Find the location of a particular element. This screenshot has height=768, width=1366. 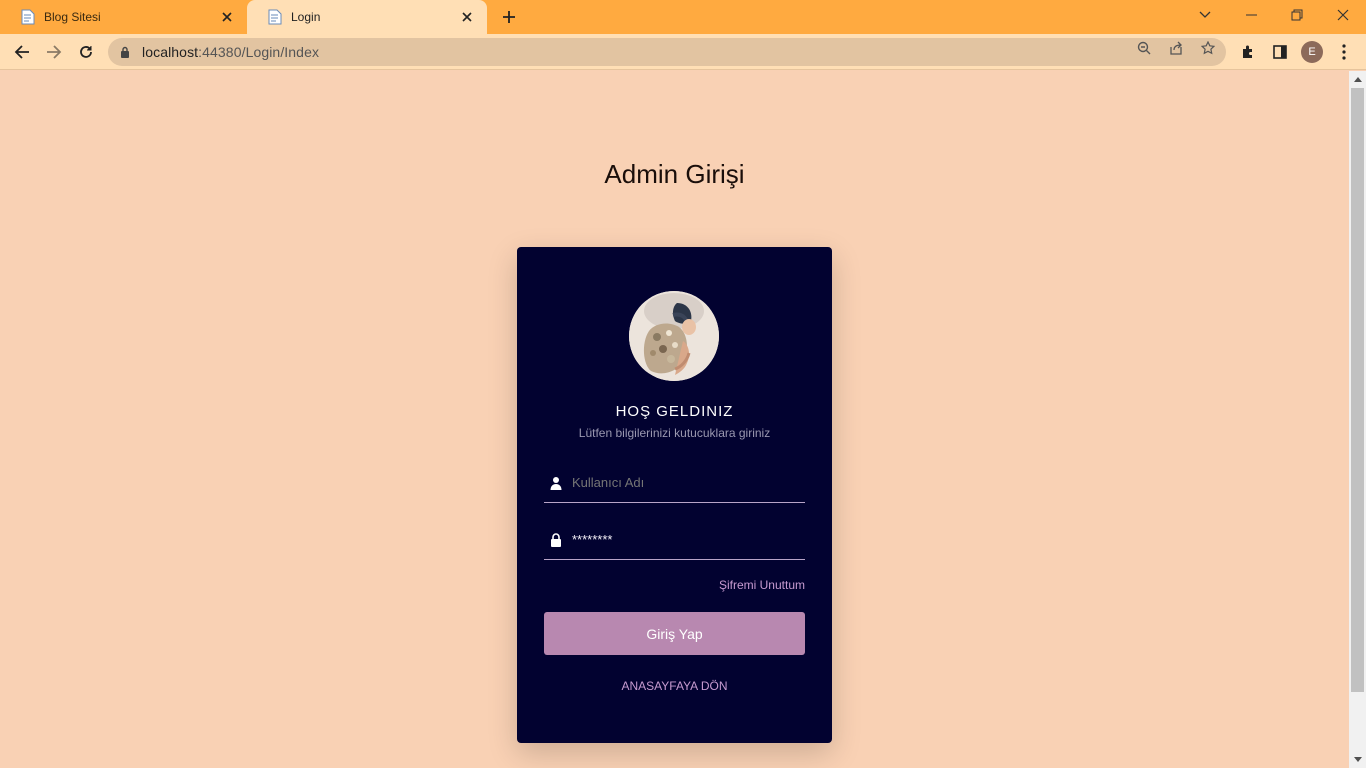

page-title: Admin Girişi is located at coordinates (674, 174).